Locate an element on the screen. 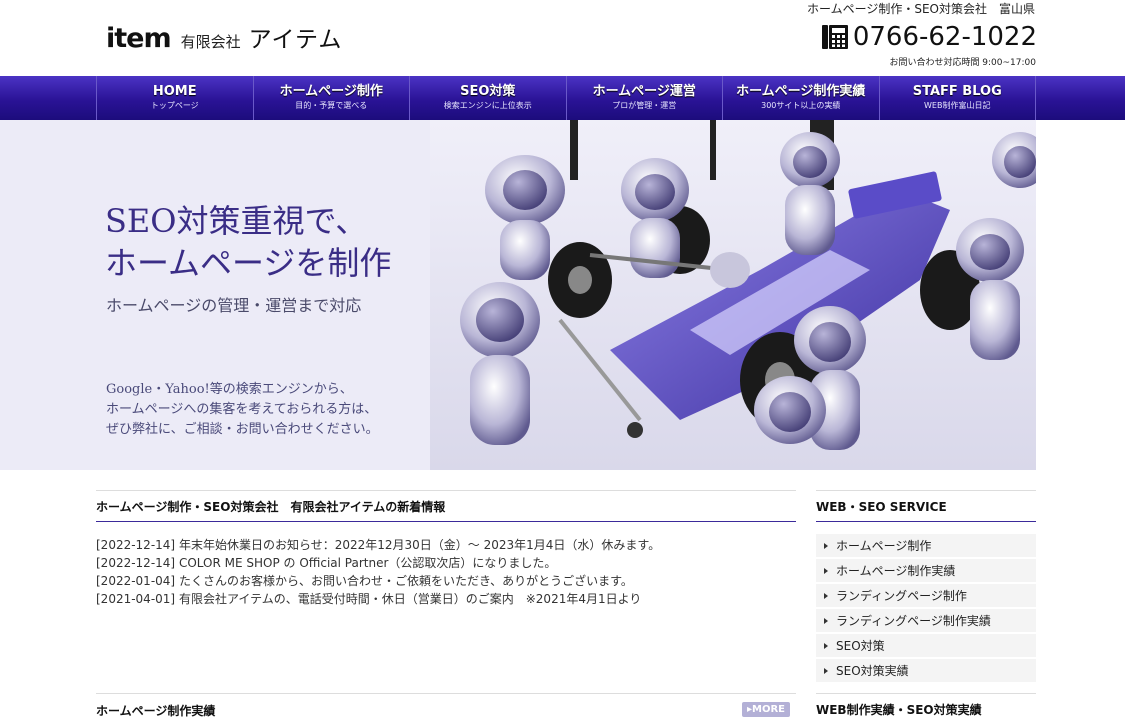  news-date: [2022-01-04] is located at coordinates (136, 581).